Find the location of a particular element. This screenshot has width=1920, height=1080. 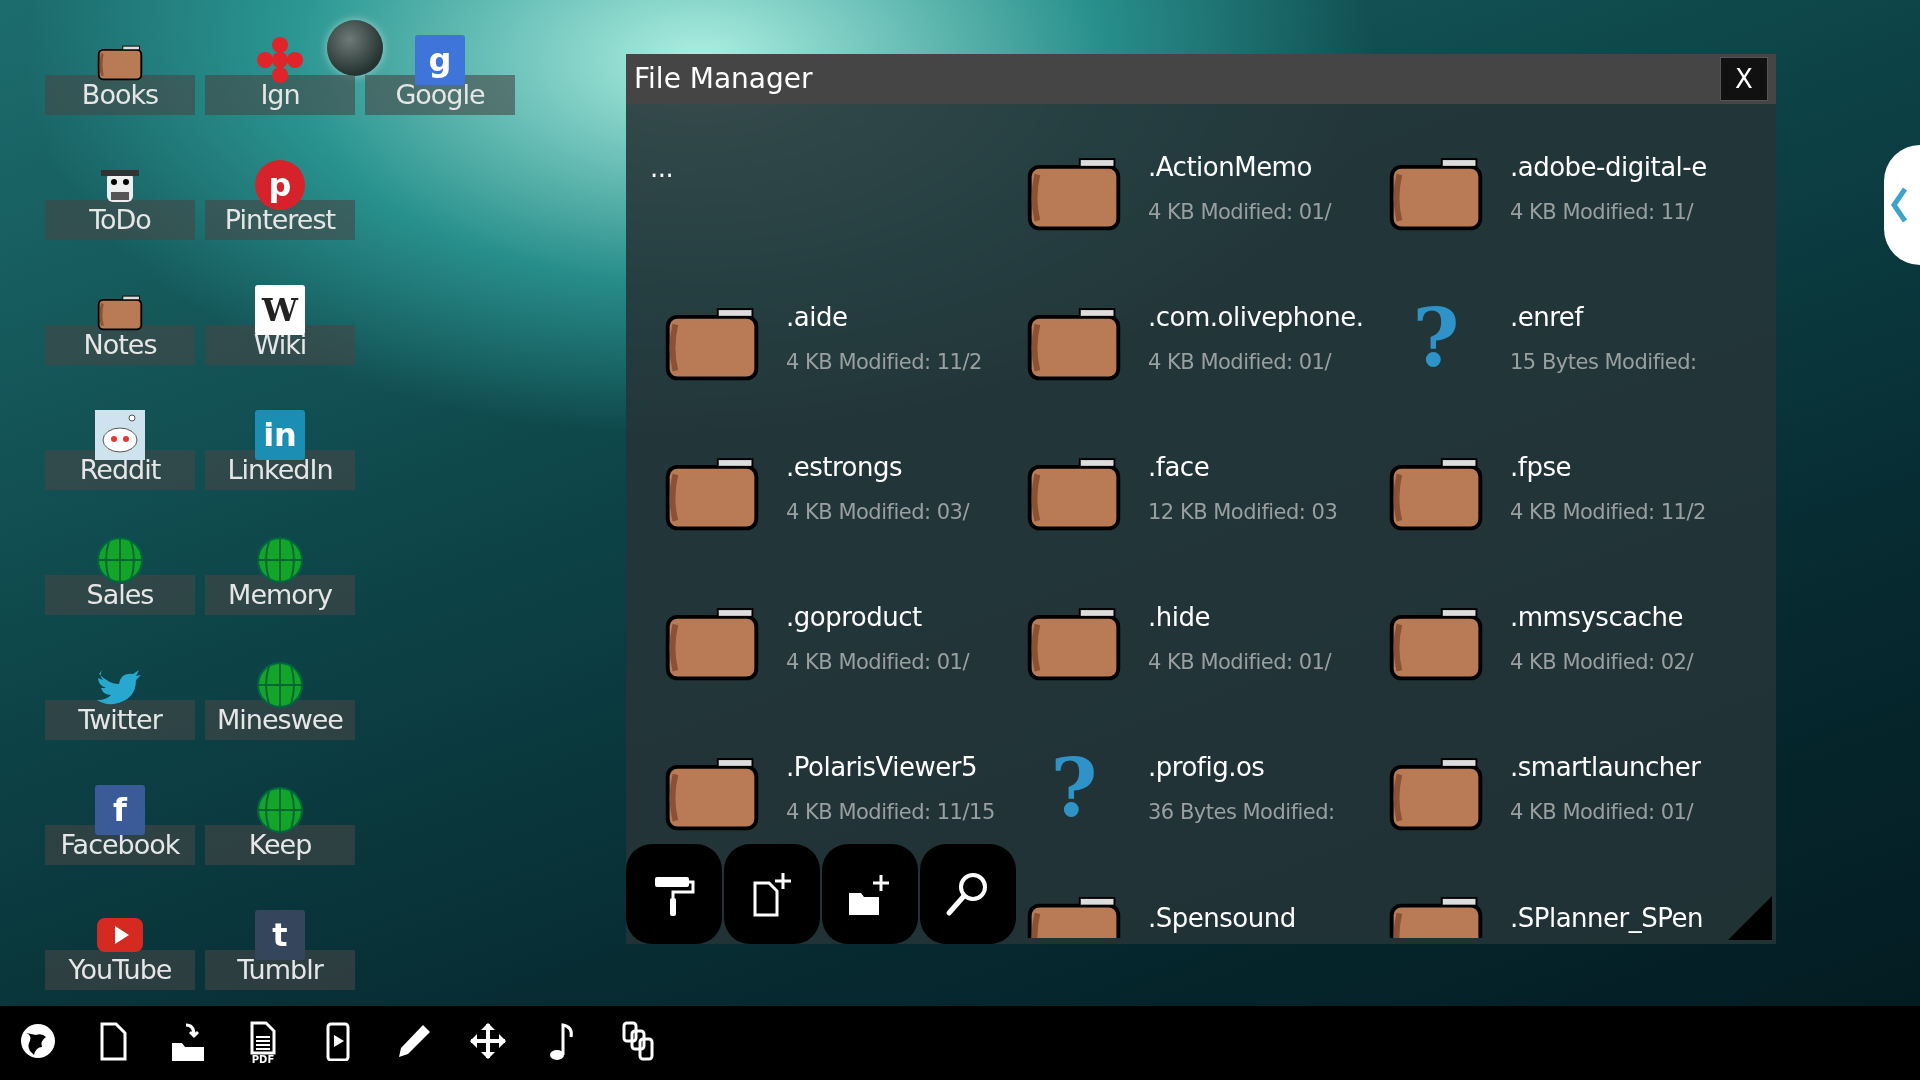

app-label: LinkedIn is located at coordinates (280, 470).